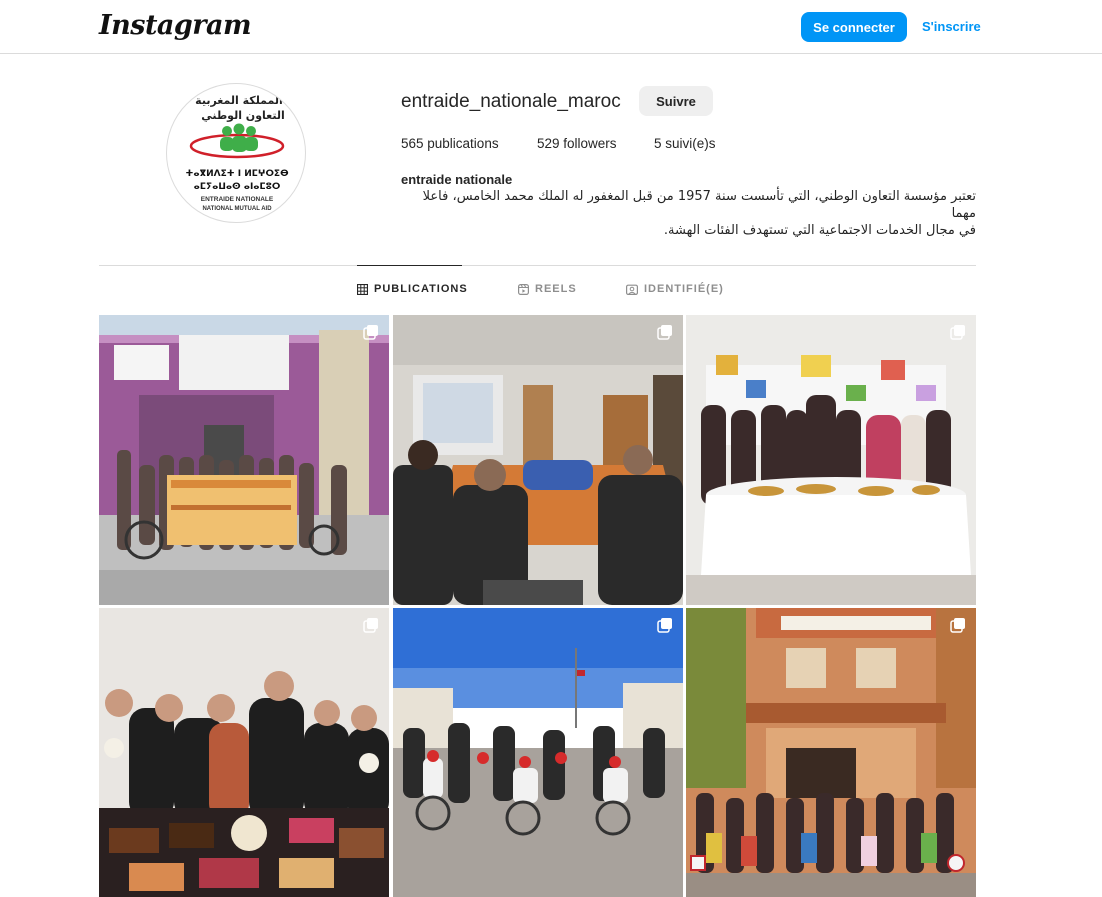 Image resolution: width=1102 pixels, height=897 pixels. I want to click on profile-full-name: entraide nationale, so click(457, 179).